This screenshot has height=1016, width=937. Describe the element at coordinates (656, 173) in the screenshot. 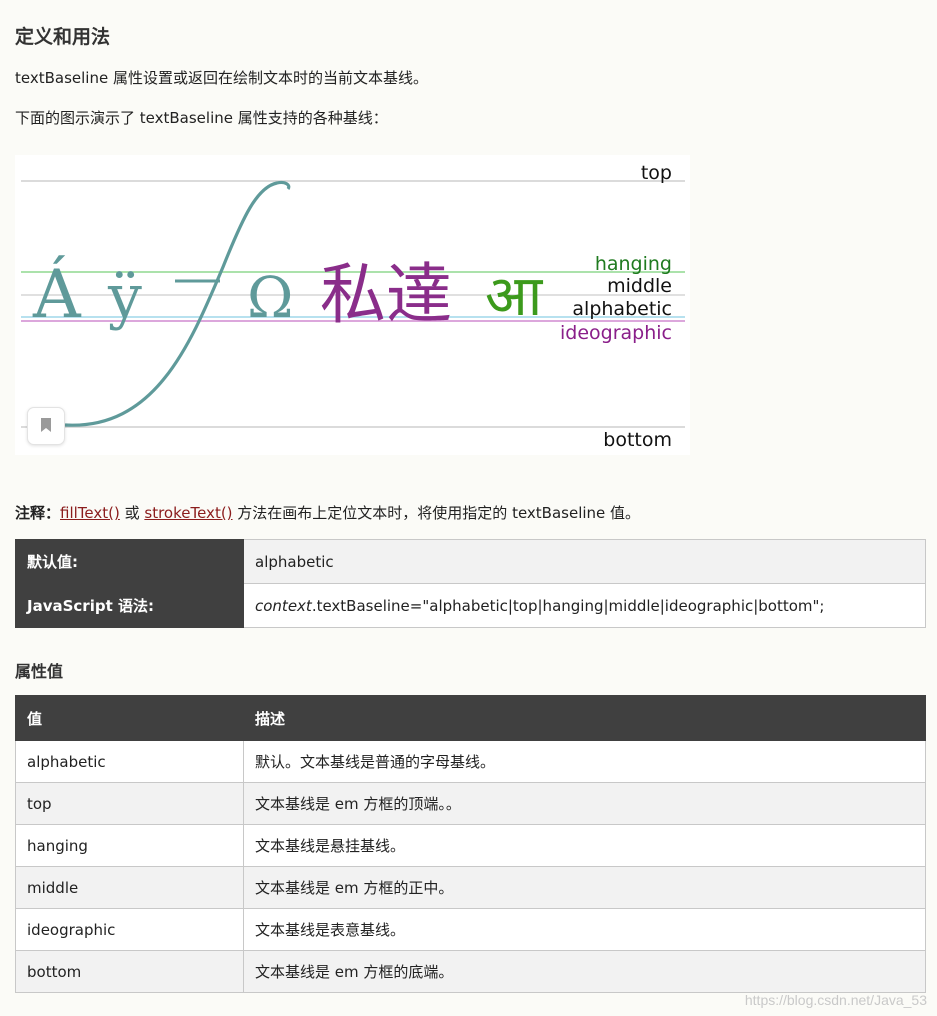

I see `label-top: top` at that location.